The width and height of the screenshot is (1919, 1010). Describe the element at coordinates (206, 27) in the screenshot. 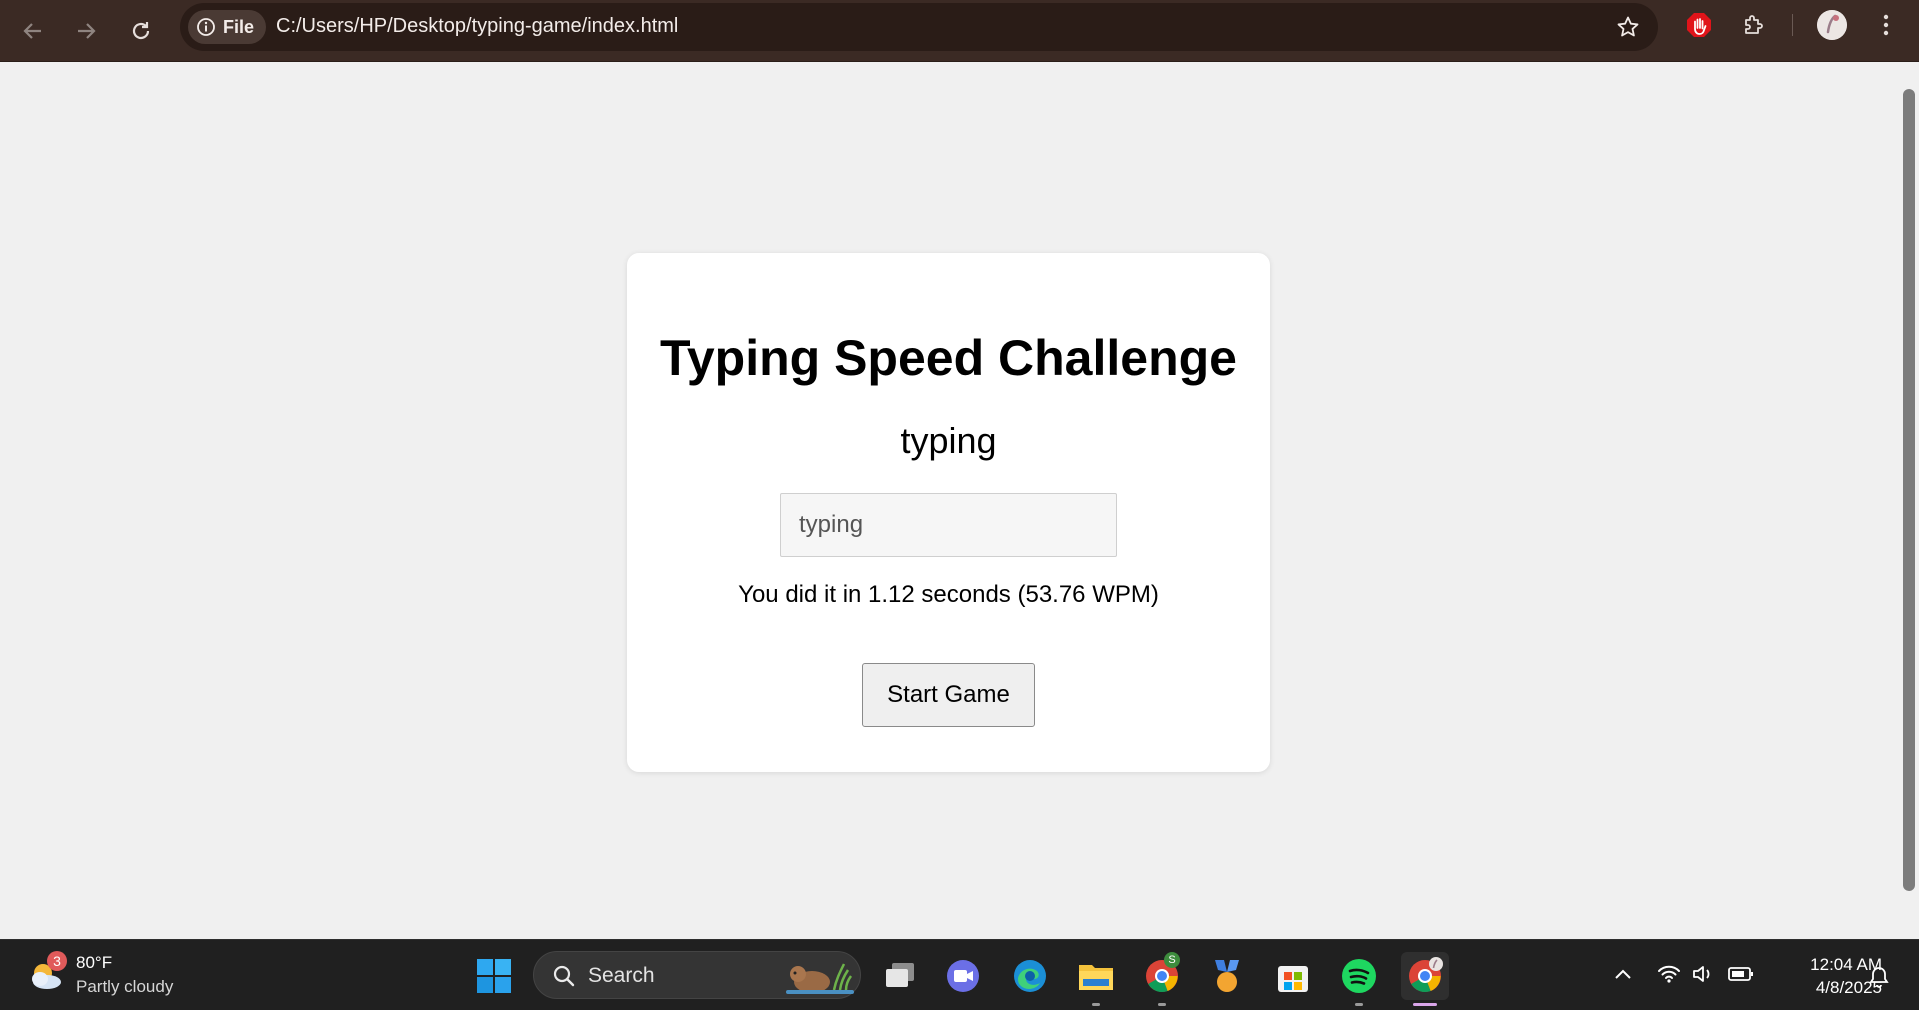

I see `info-icon` at that location.